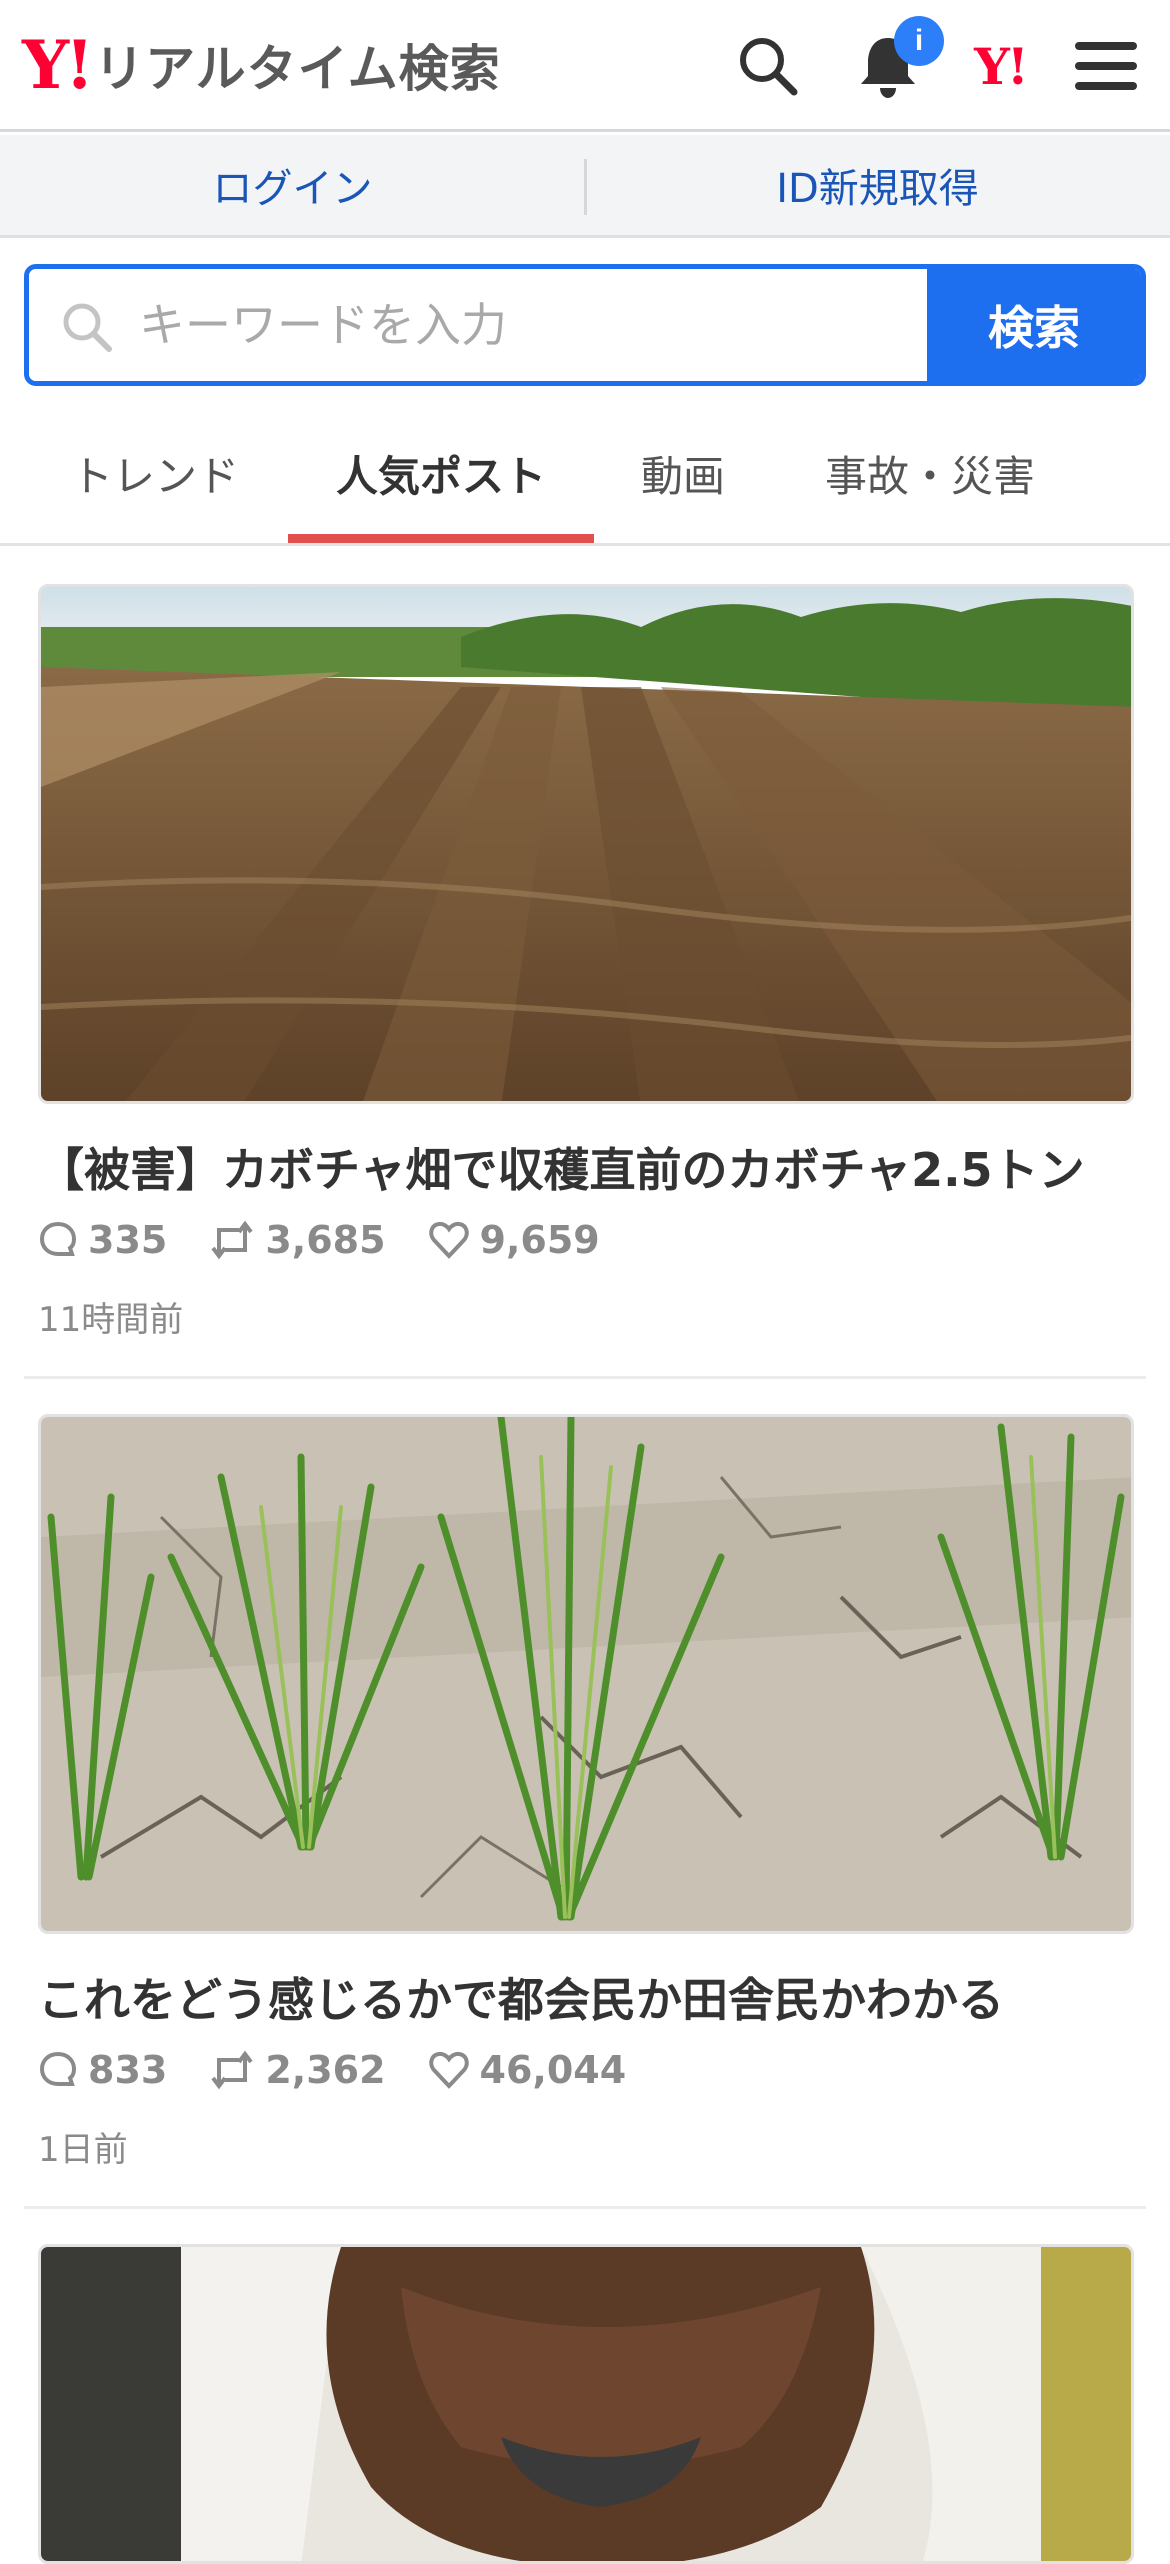  What do you see at coordinates (325, 2070) in the screenshot?
I see `repost-count-value: 2,362` at bounding box center [325, 2070].